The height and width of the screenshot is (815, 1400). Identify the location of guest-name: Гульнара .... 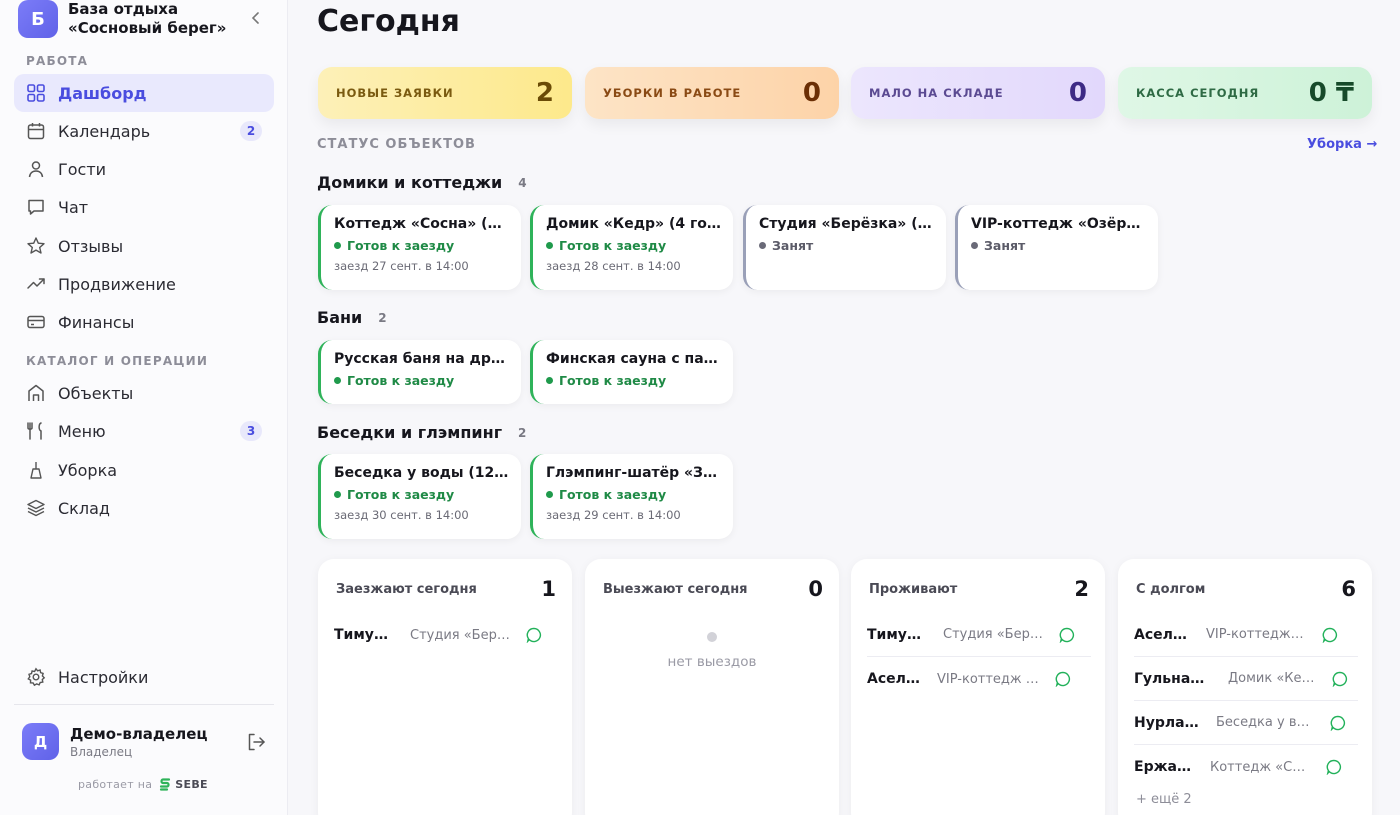
(1173, 678).